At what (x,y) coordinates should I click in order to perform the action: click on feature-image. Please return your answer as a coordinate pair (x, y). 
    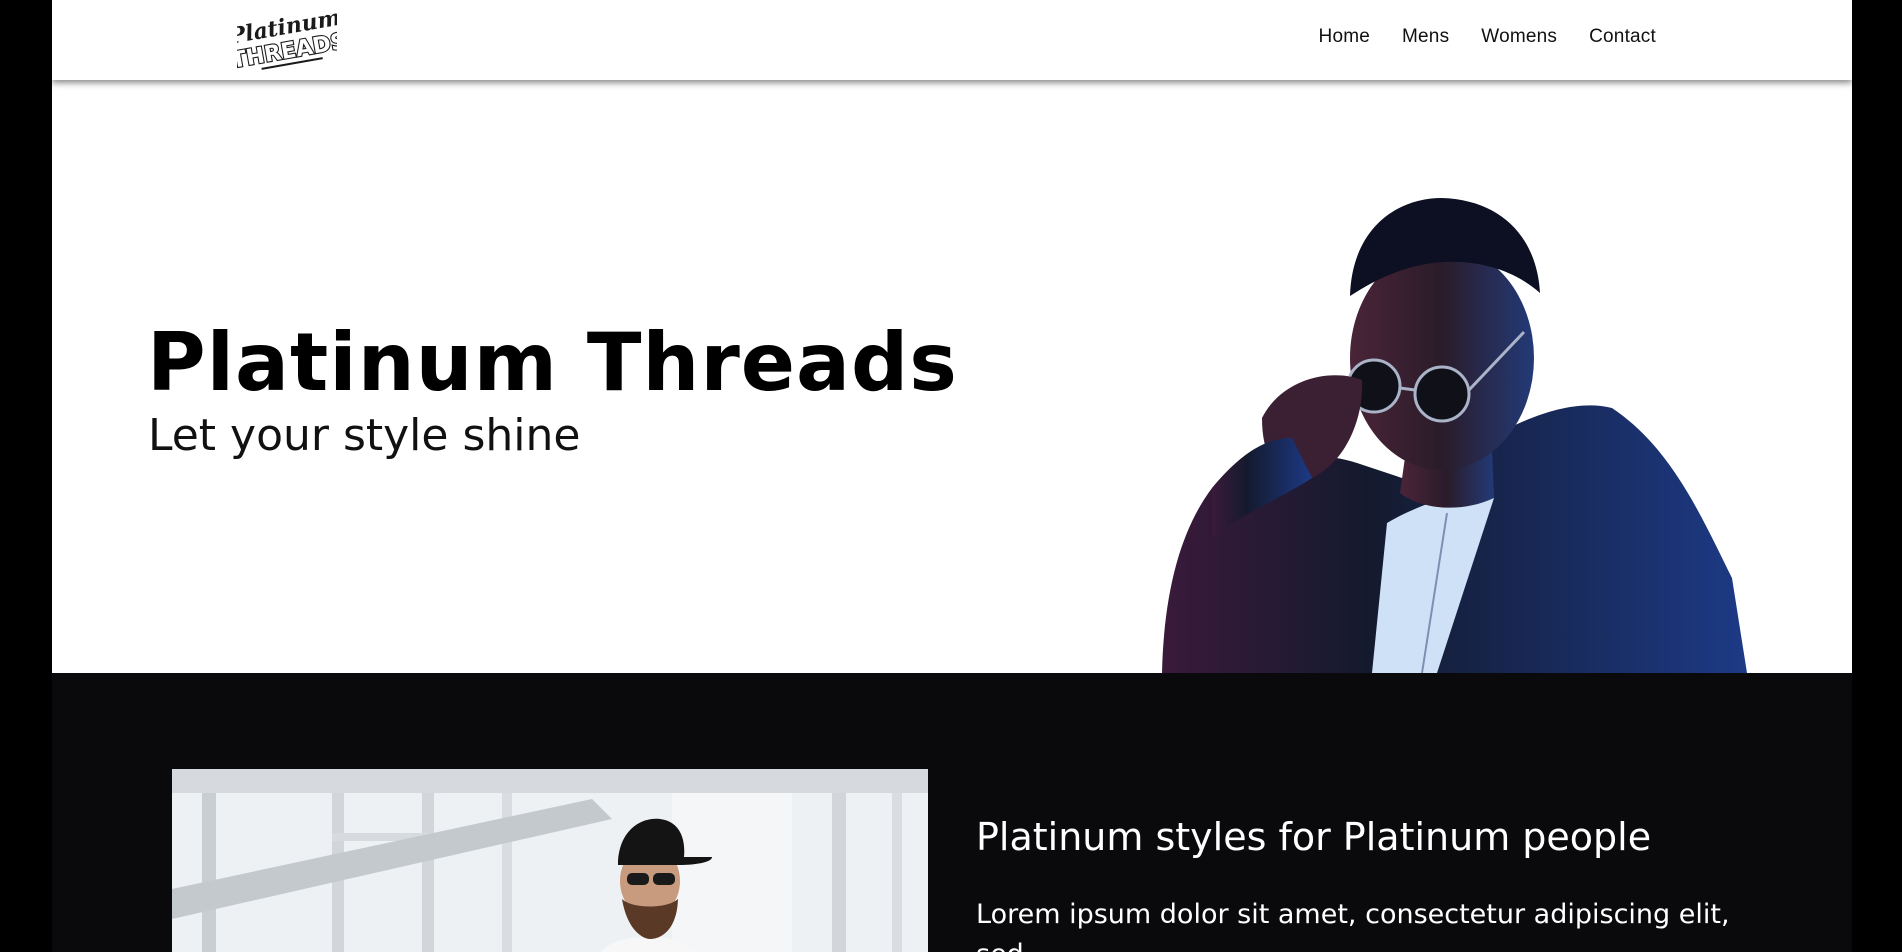
    Looking at the image, I should click on (550, 860).